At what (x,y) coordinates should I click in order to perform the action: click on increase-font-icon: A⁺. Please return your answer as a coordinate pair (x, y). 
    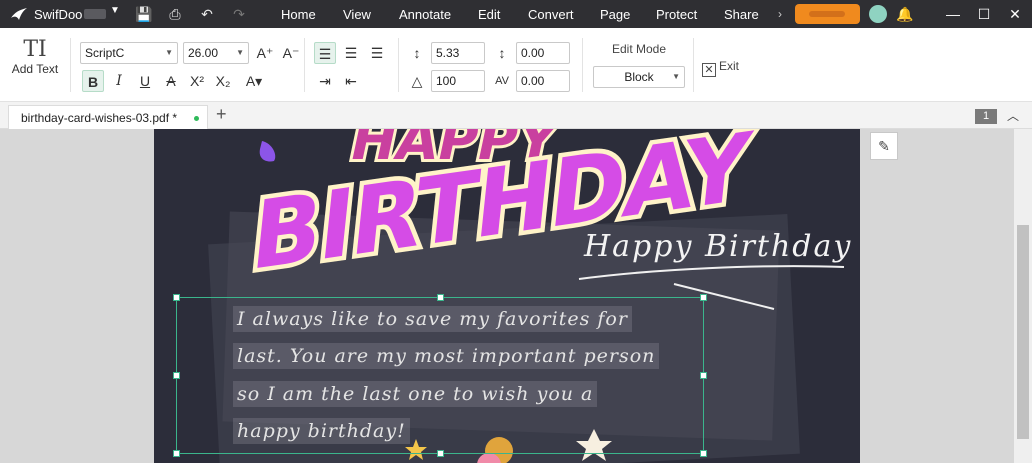
    Looking at the image, I should click on (265, 53).